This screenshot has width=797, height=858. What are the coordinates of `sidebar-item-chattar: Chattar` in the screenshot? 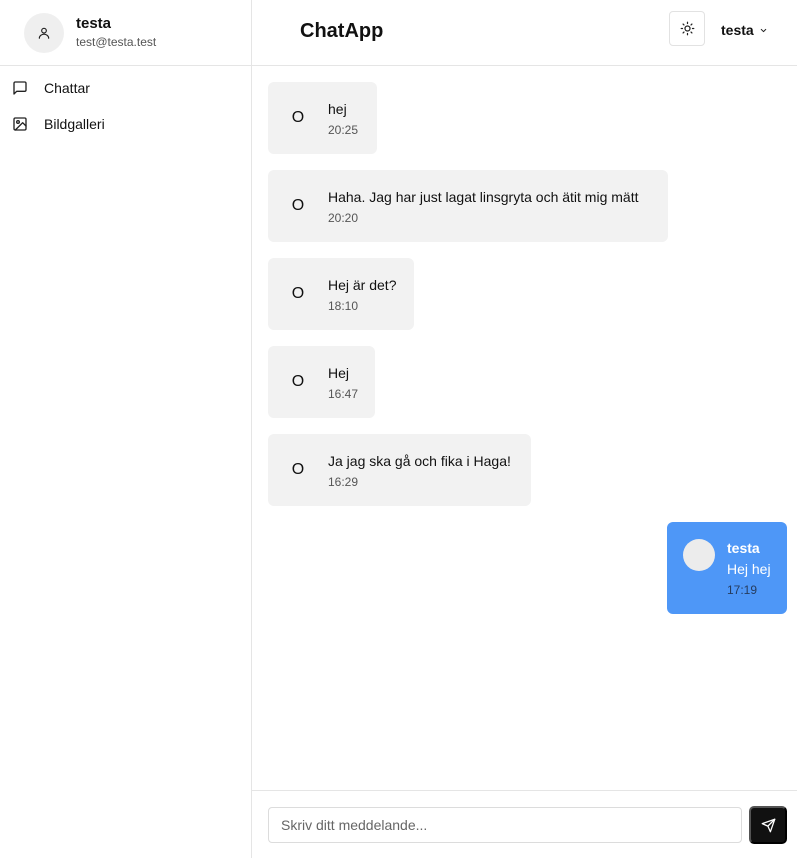 It's located at (125, 88).